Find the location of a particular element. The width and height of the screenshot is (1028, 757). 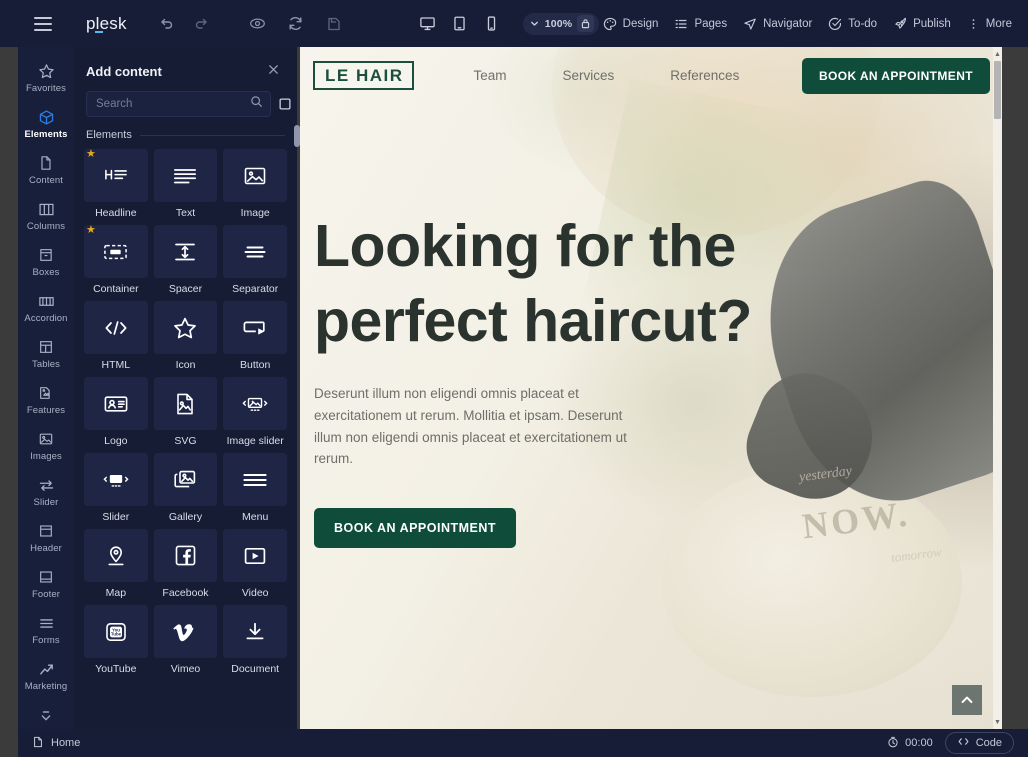

sidebar-item-accordion: Accordion is located at coordinates (46, 308).